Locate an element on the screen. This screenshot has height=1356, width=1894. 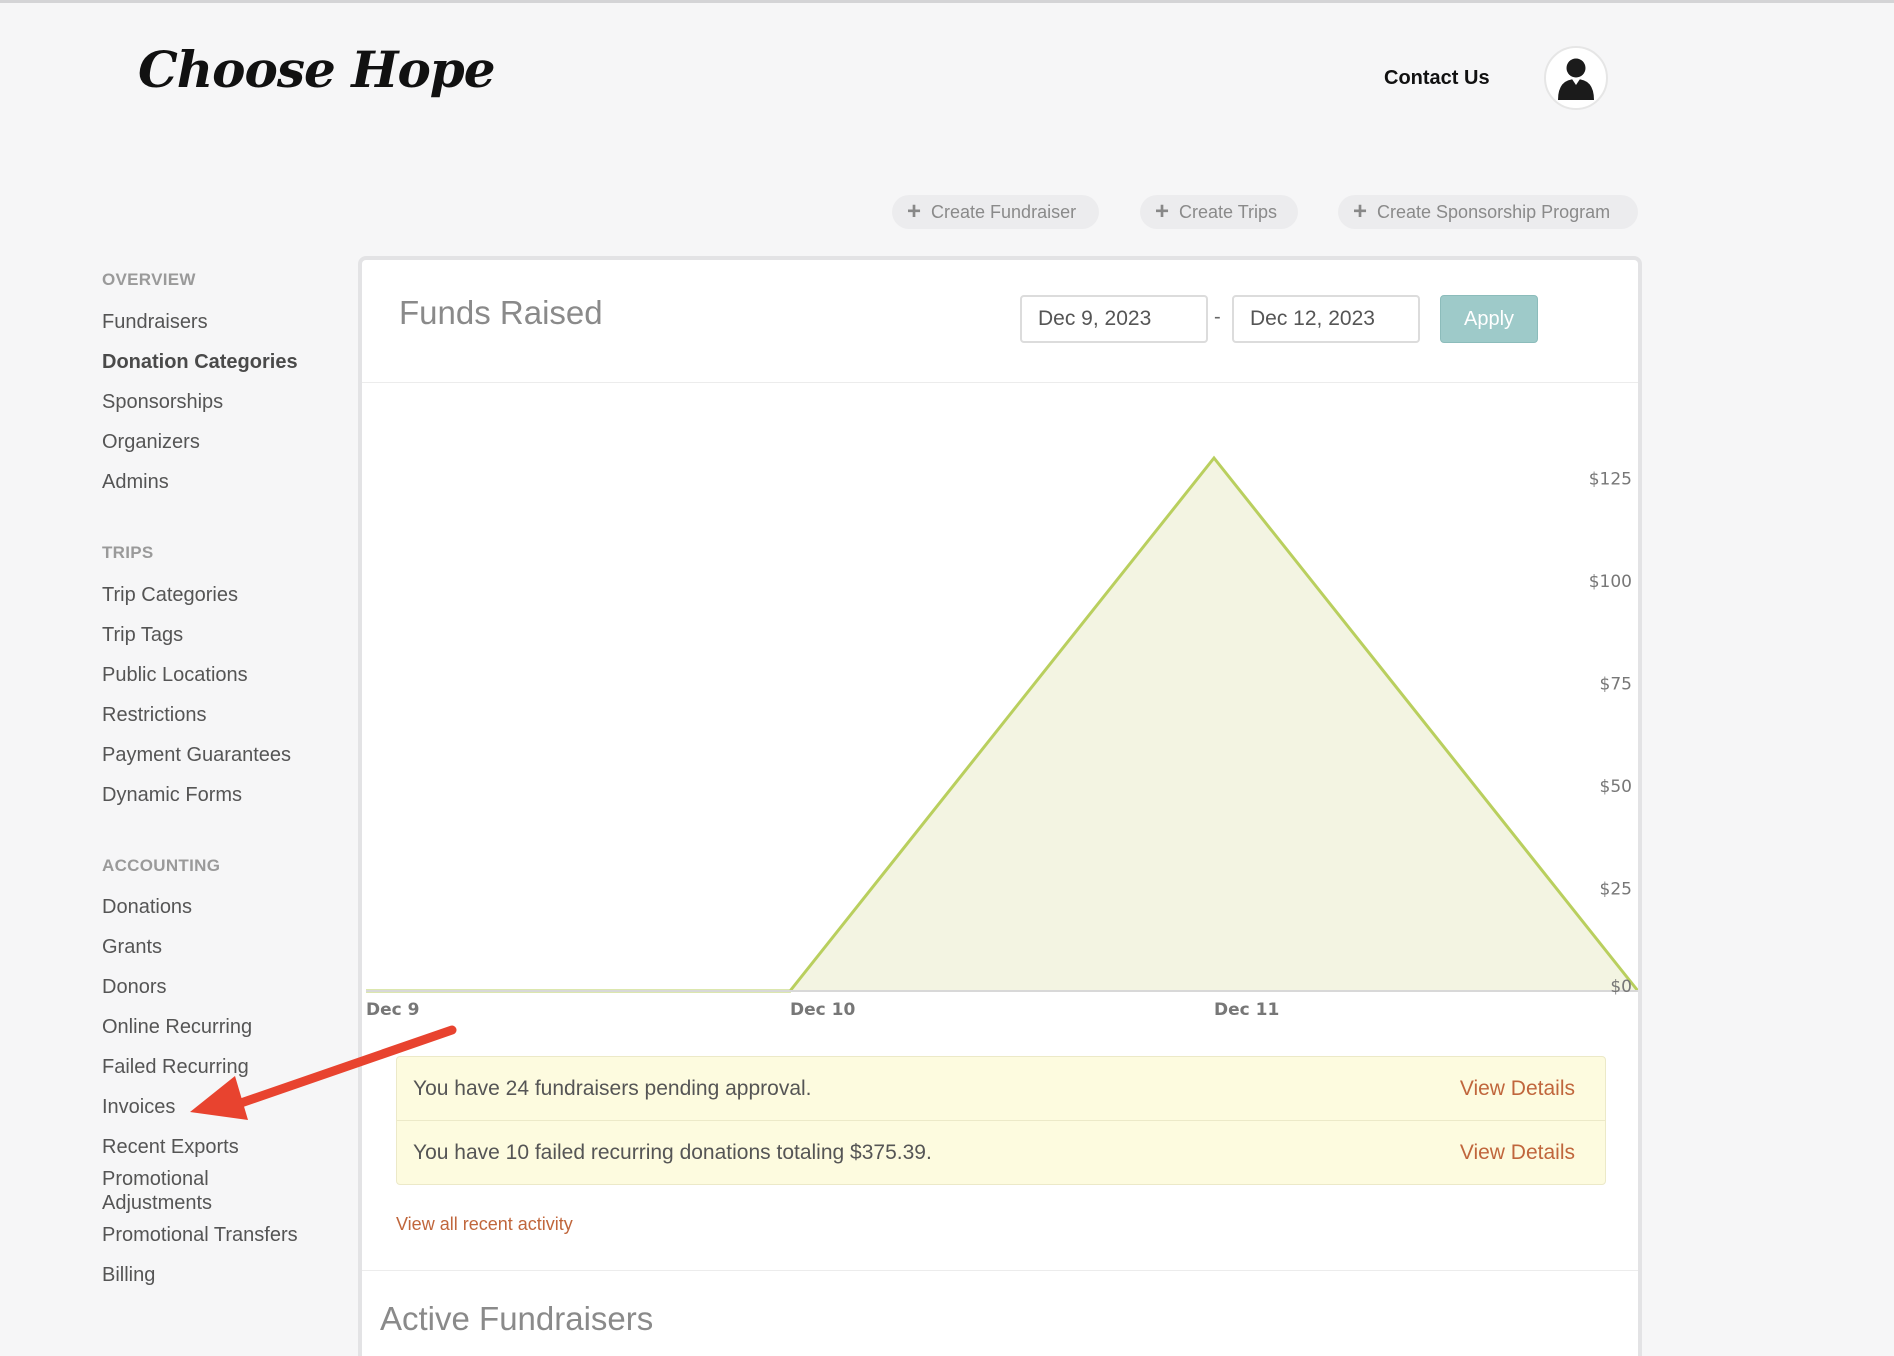
y-tick-label: $75 is located at coordinates (1616, 685).